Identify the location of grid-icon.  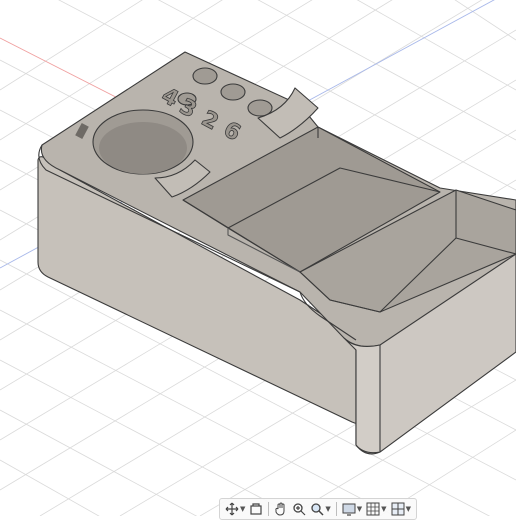
(373, 509).